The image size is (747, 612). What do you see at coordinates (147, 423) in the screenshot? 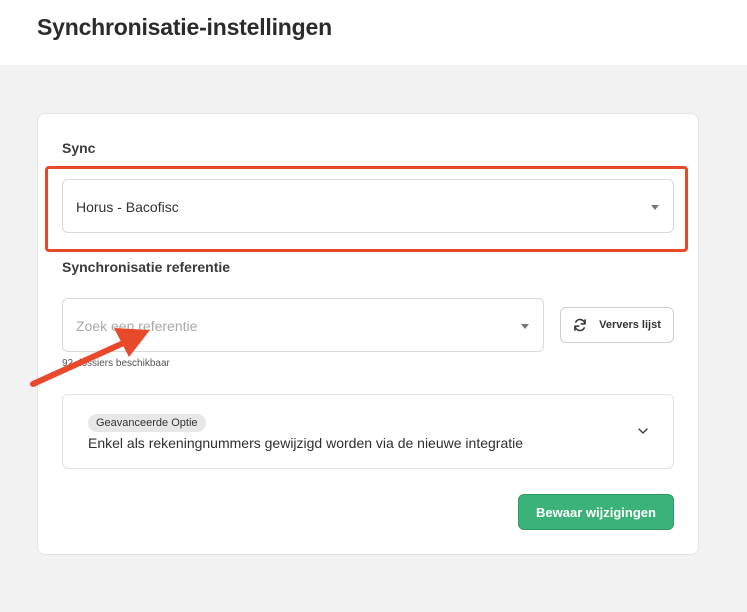
I see `advanced-option-badge: Geavanceerde Optie` at bounding box center [147, 423].